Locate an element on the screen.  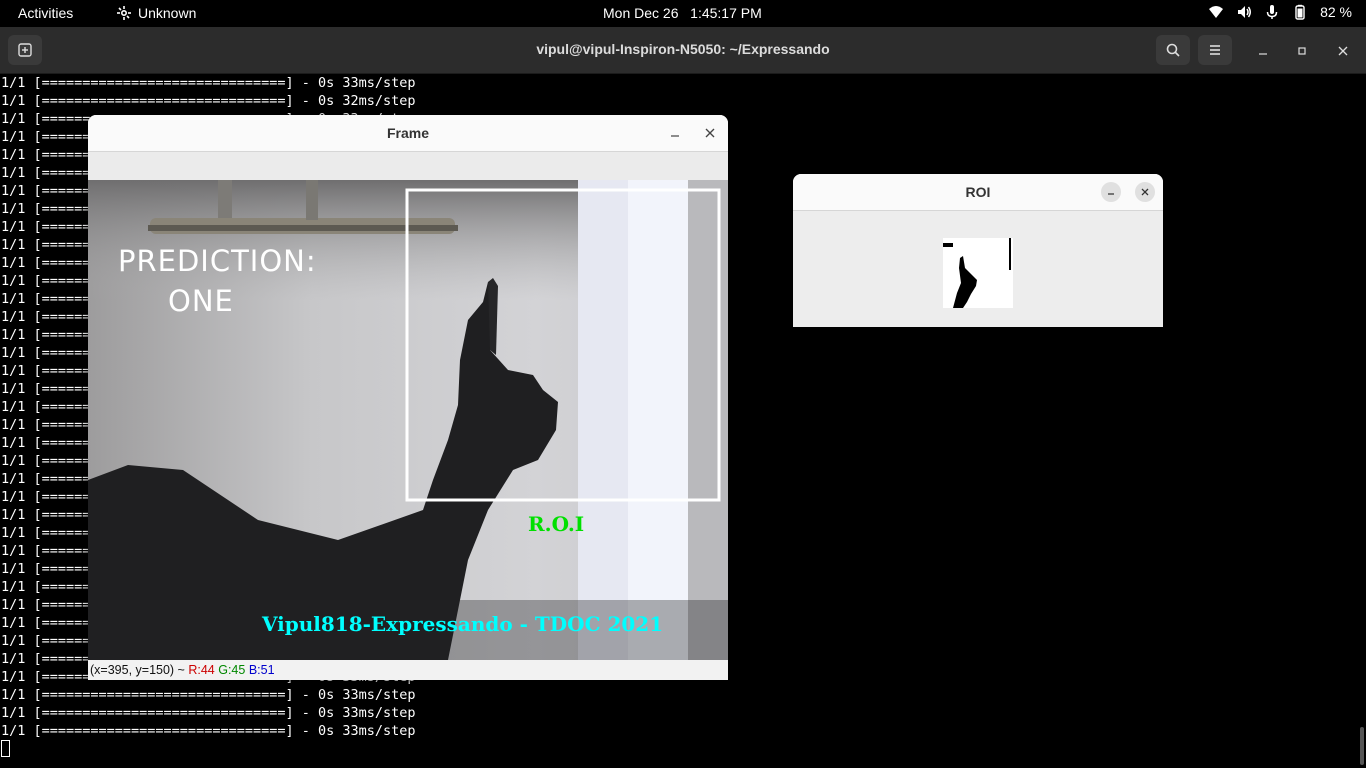
roi-close-button is located at coordinates (1145, 192).